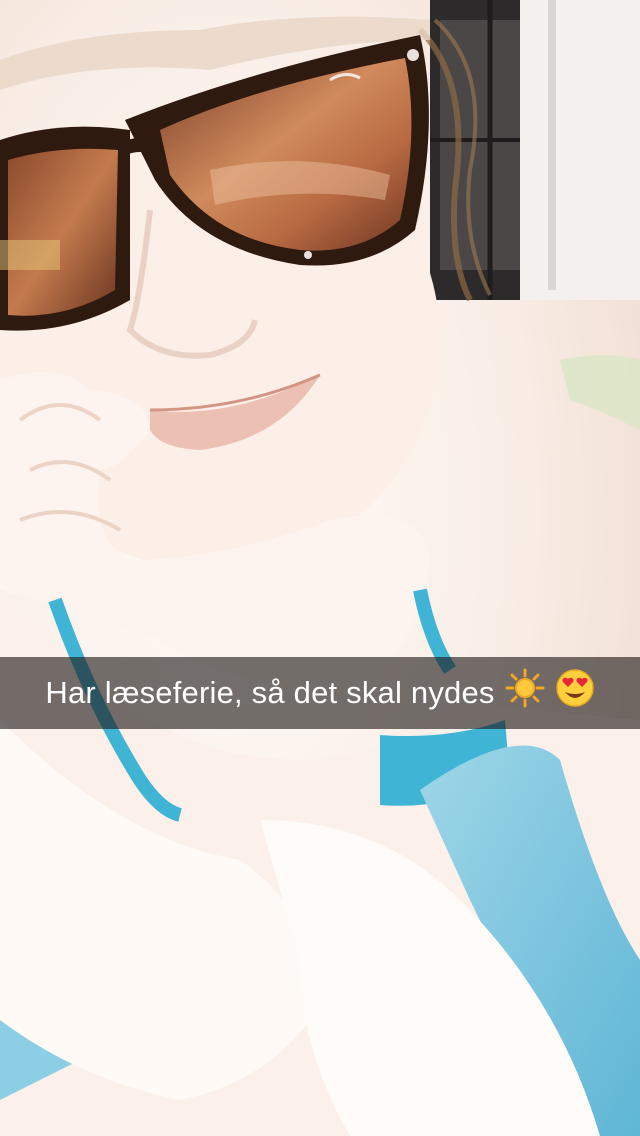 Image resolution: width=640 pixels, height=1136 pixels. I want to click on caption-text: Har læseferie, så det skal nydes, so click(270, 692).